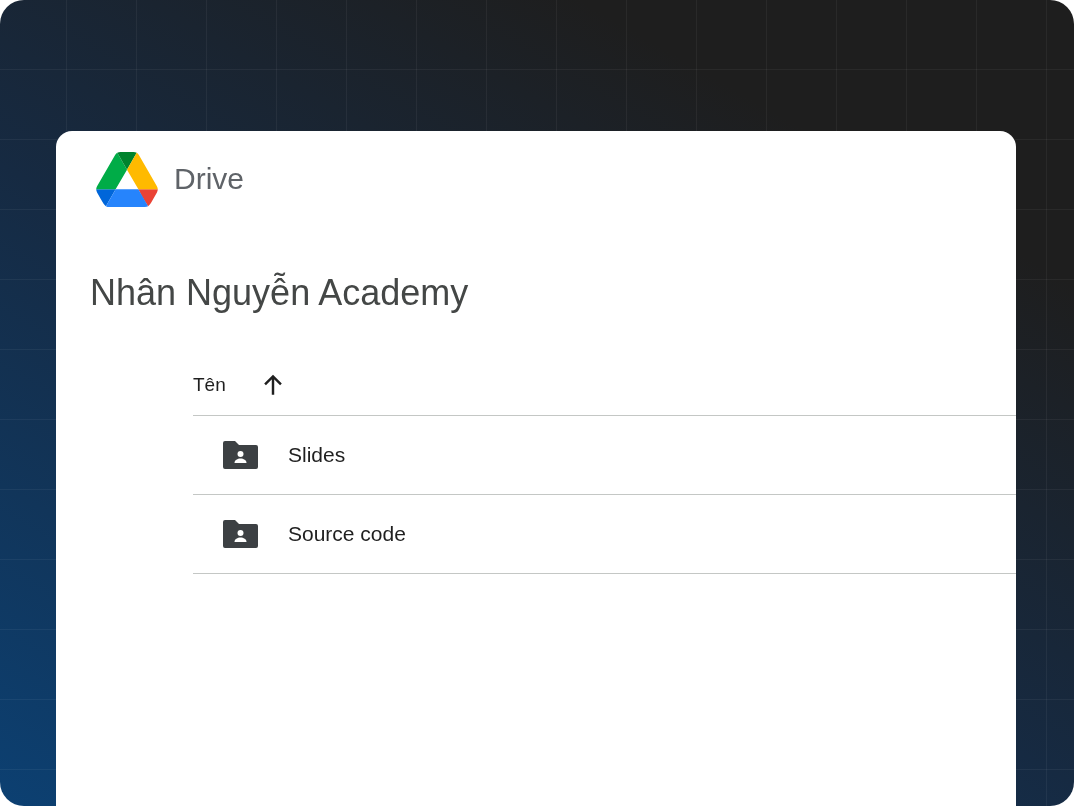  Describe the element at coordinates (209, 179) in the screenshot. I see `app-name: Drive` at that location.